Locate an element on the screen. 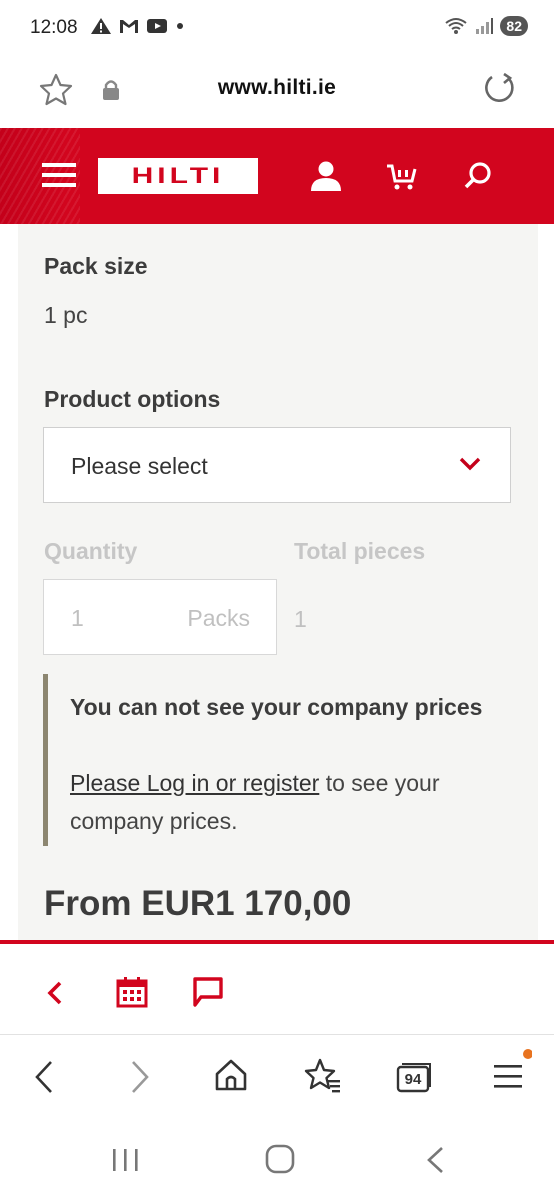 This screenshot has height=1200, width=554. youtube-icon is located at coordinates (157, 26).